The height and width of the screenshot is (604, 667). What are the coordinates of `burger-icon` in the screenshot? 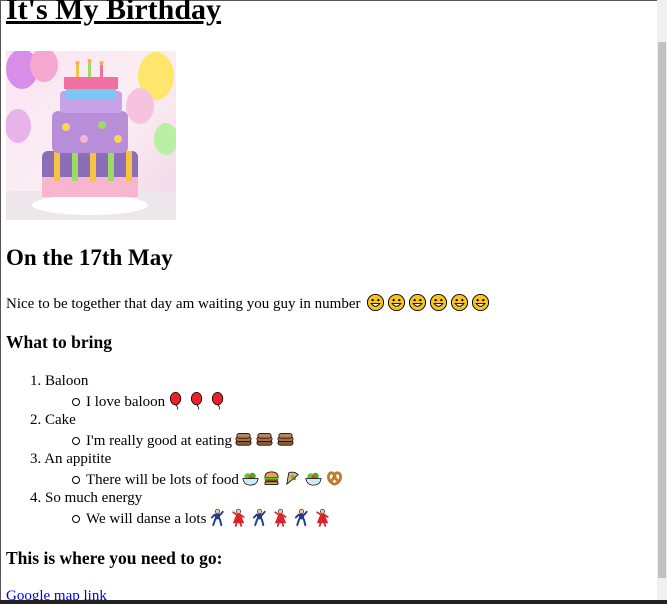 It's located at (271, 481).